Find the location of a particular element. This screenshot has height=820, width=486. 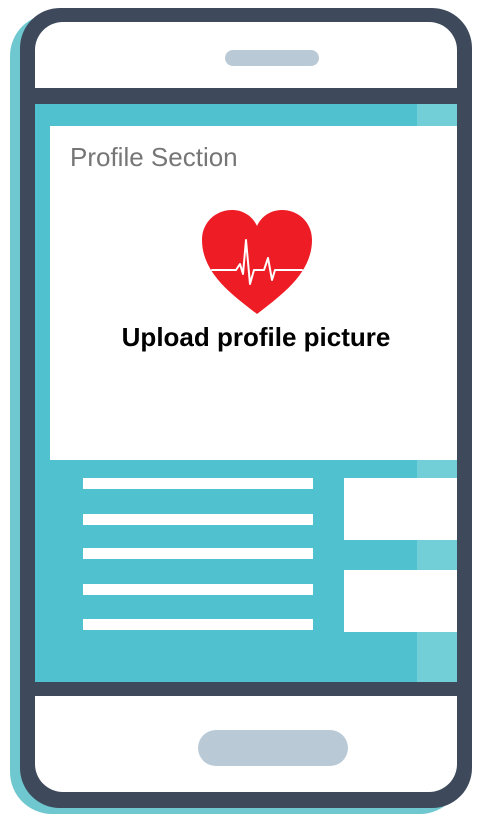

upload-profile-picture-button: Upload profile picture is located at coordinates (253, 337).